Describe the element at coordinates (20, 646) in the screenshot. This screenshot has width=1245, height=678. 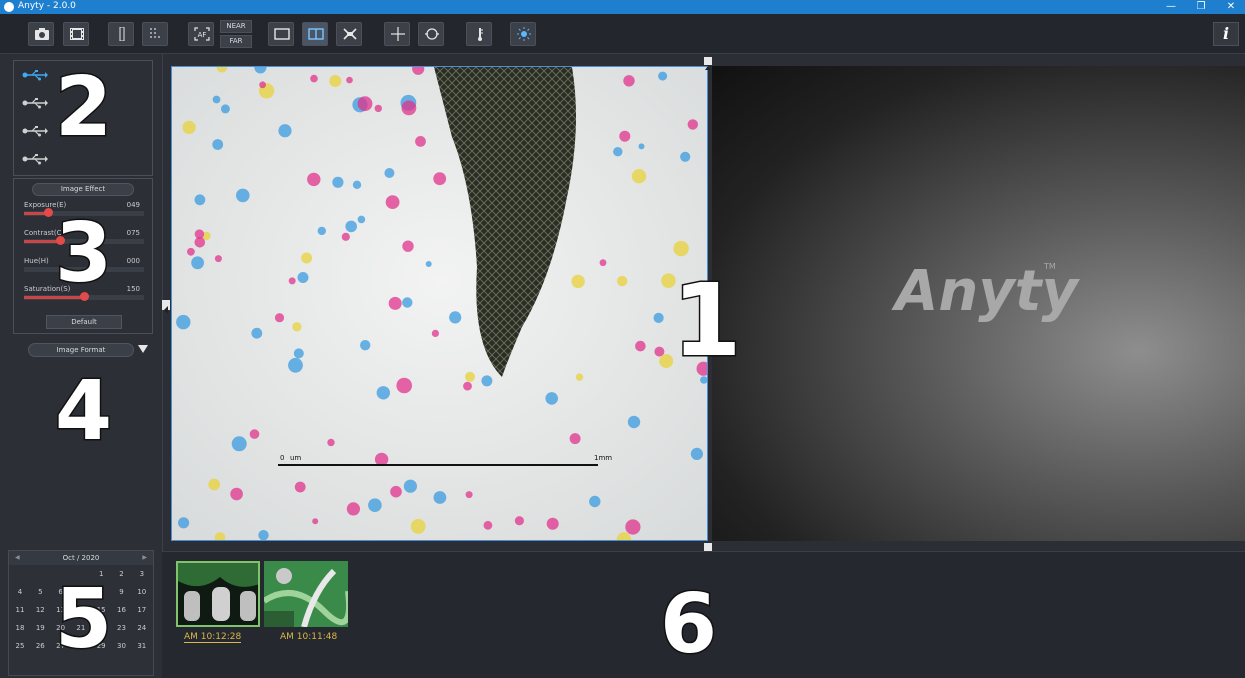
I see `calendar-day: 25` at that location.